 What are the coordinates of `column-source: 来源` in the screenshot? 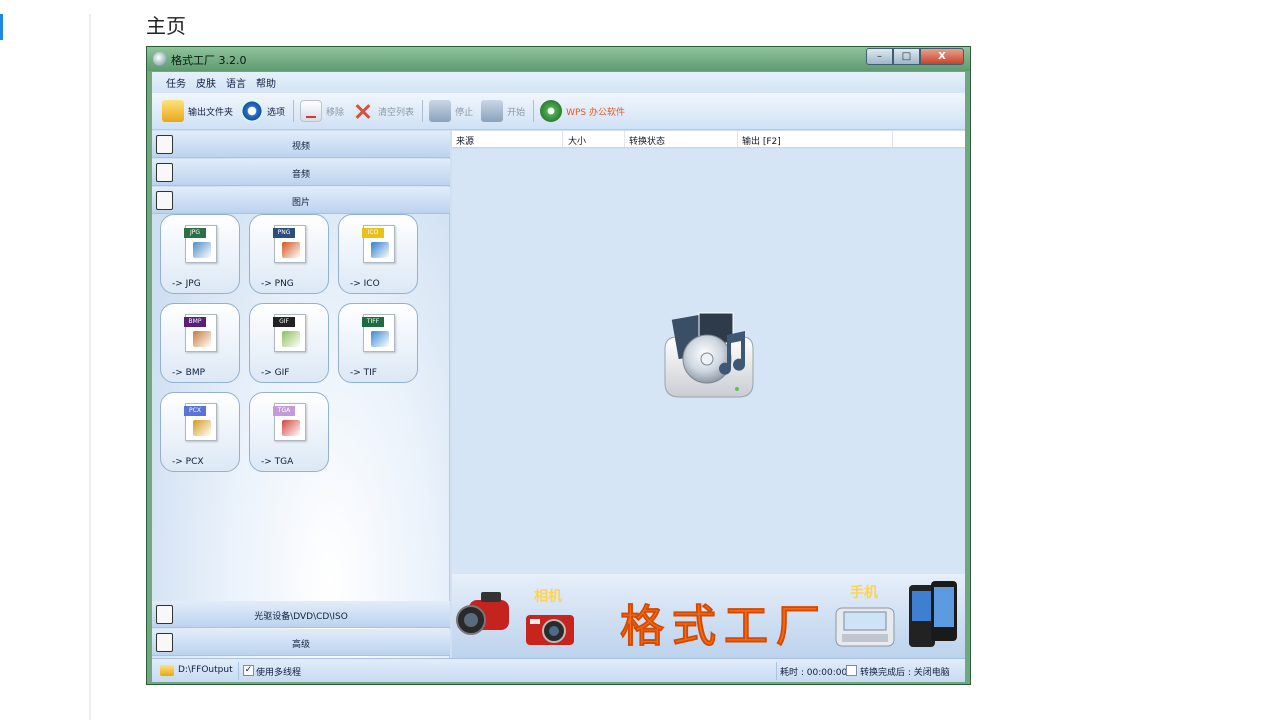 It's located at (465, 140).